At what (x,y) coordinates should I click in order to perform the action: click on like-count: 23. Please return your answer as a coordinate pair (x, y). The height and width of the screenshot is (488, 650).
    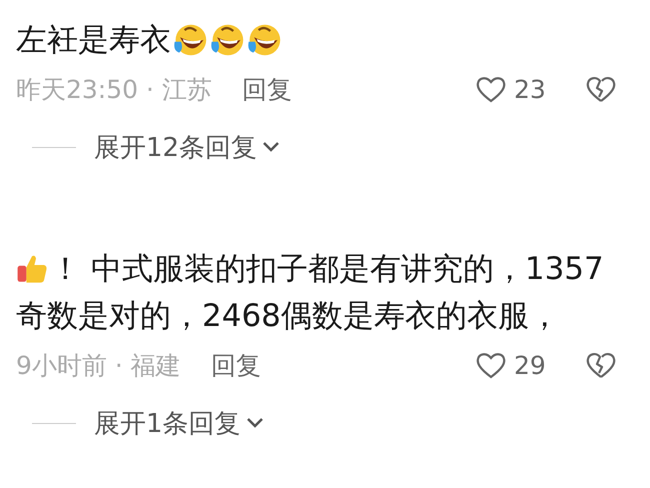
    Looking at the image, I should click on (530, 89).